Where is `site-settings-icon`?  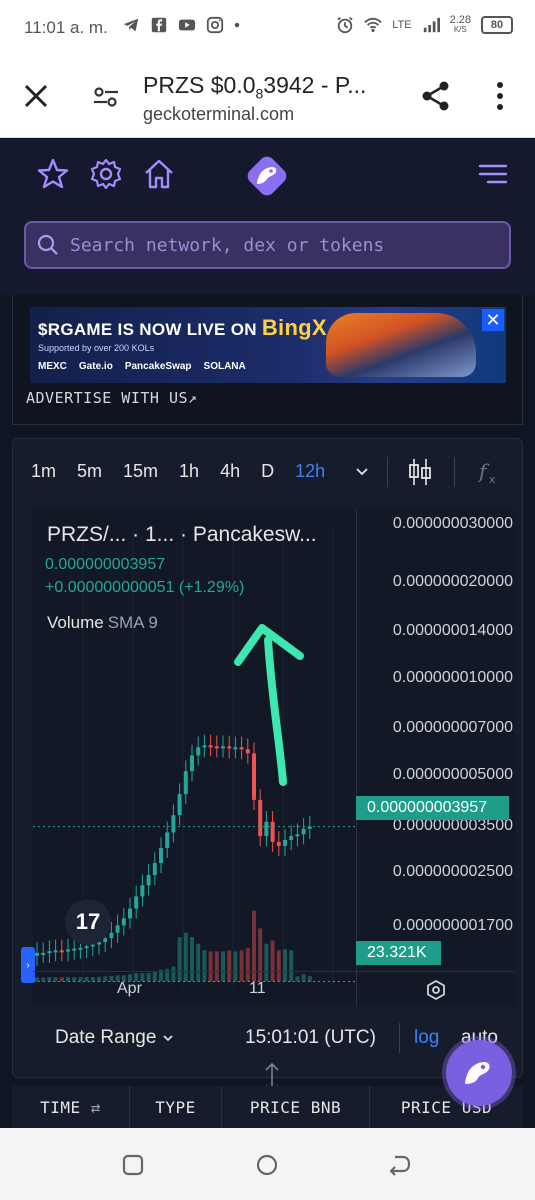
site-settings-icon is located at coordinates (106, 97).